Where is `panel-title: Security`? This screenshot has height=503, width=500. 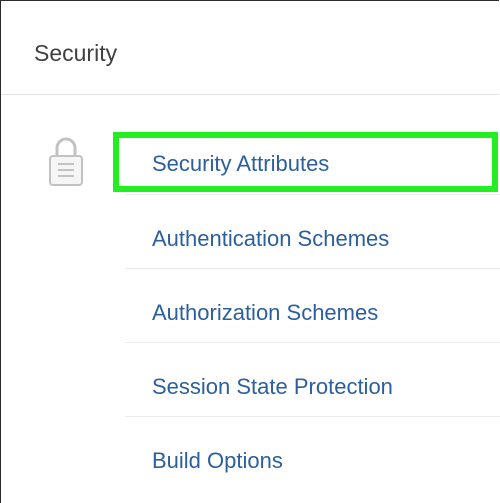 panel-title: Security is located at coordinates (76, 53).